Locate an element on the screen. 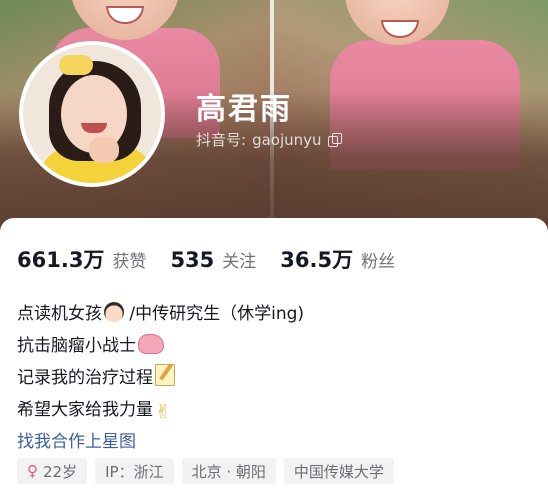 The width and height of the screenshot is (548, 491). tag-city: 北京 · 朝阳 is located at coordinates (228, 471).